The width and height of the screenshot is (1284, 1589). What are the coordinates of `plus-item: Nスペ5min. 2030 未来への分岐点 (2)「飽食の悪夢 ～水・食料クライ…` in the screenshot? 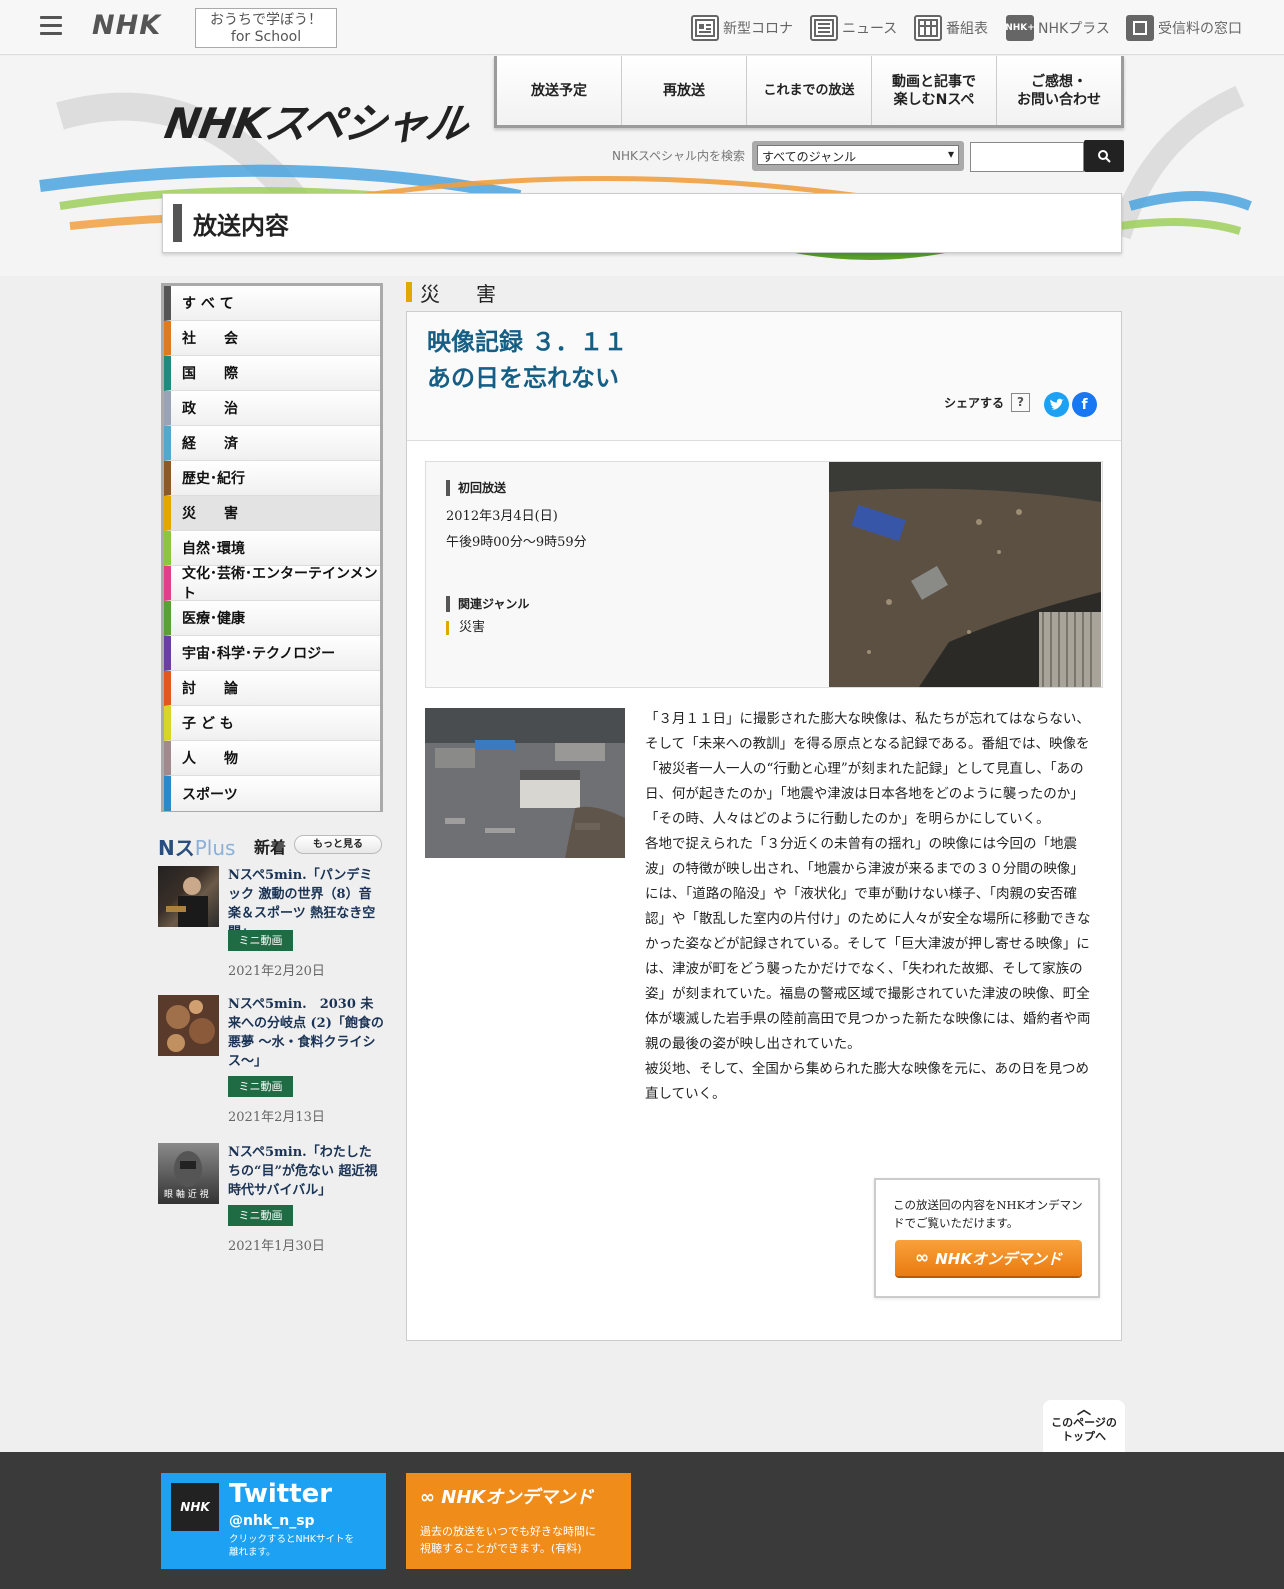 It's located at (271, 1060).